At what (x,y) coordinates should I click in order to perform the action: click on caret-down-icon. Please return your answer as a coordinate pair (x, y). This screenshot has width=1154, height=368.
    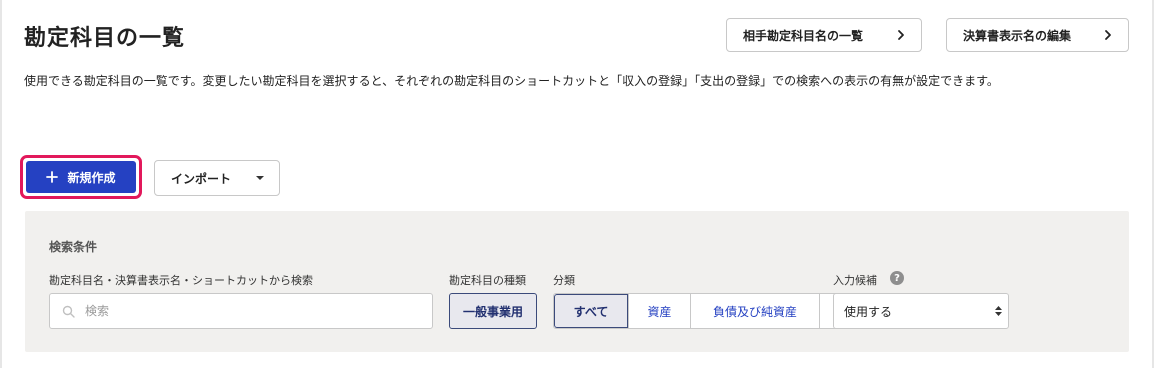
    Looking at the image, I should click on (260, 178).